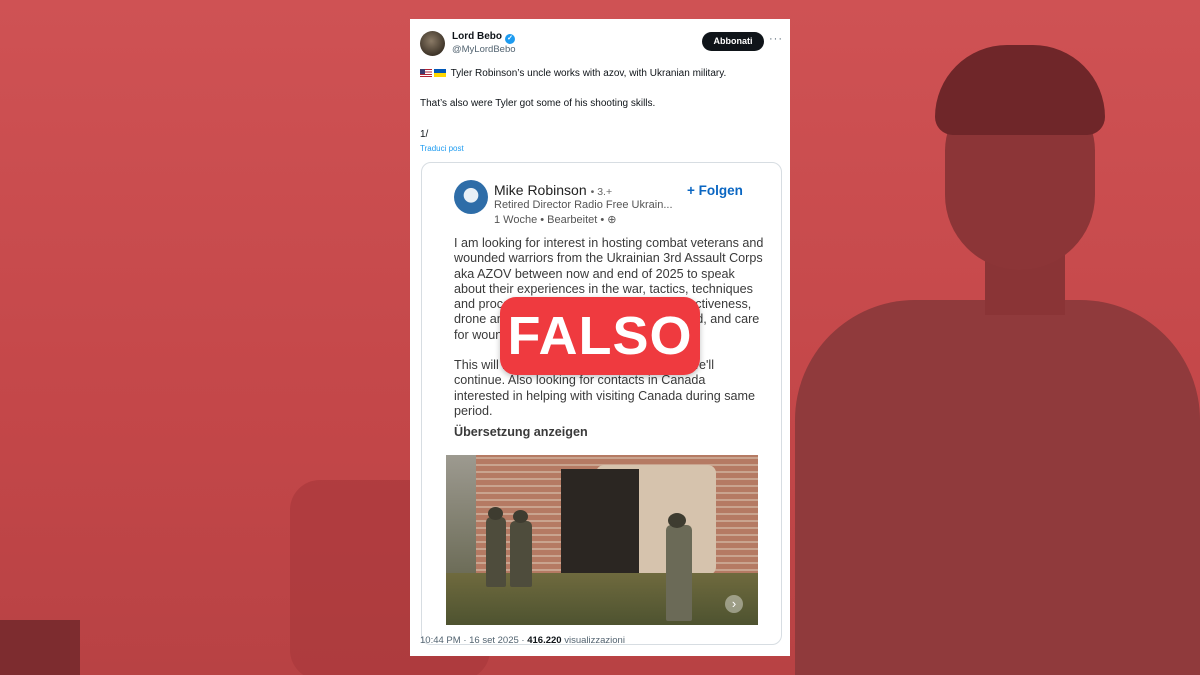 The width and height of the screenshot is (1200, 675). What do you see at coordinates (612, 220) in the screenshot?
I see `globe-icon: ⊕` at bounding box center [612, 220].